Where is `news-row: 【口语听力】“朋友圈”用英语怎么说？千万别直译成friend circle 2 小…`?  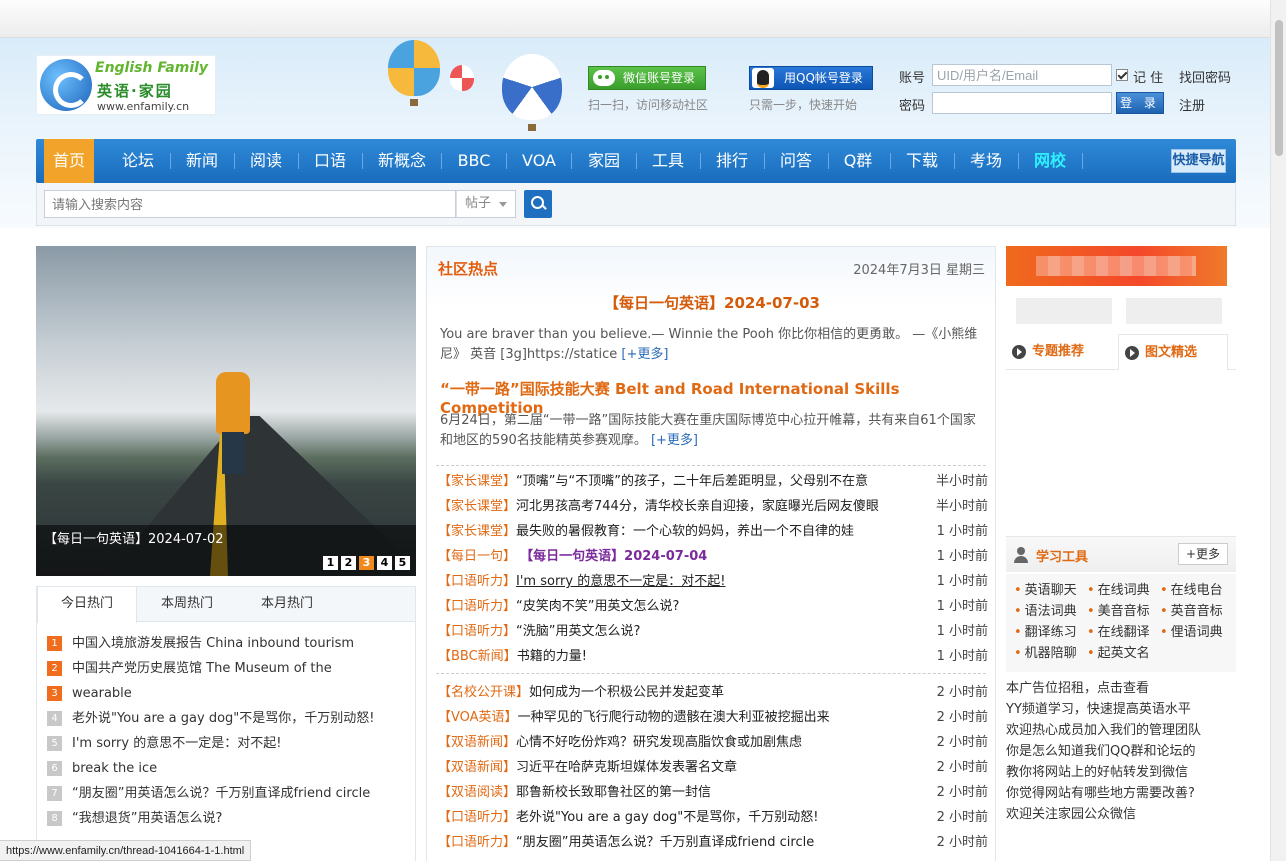 news-row: 【口语听力】“朋友圈”用英语怎么说？千万别直译成friend circle 2 小… is located at coordinates (713, 842).